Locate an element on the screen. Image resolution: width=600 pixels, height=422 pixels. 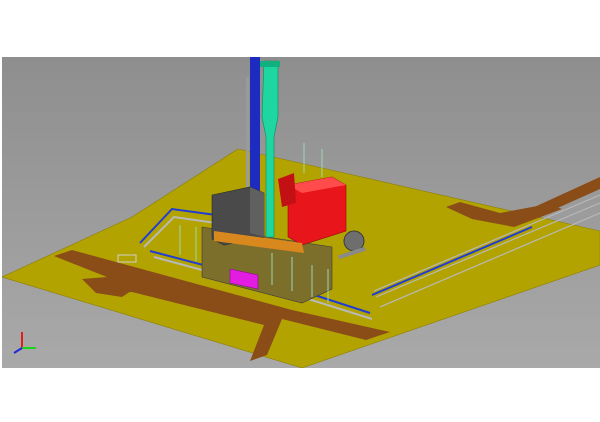
axis-y-icon is located at coordinates (18, 350).